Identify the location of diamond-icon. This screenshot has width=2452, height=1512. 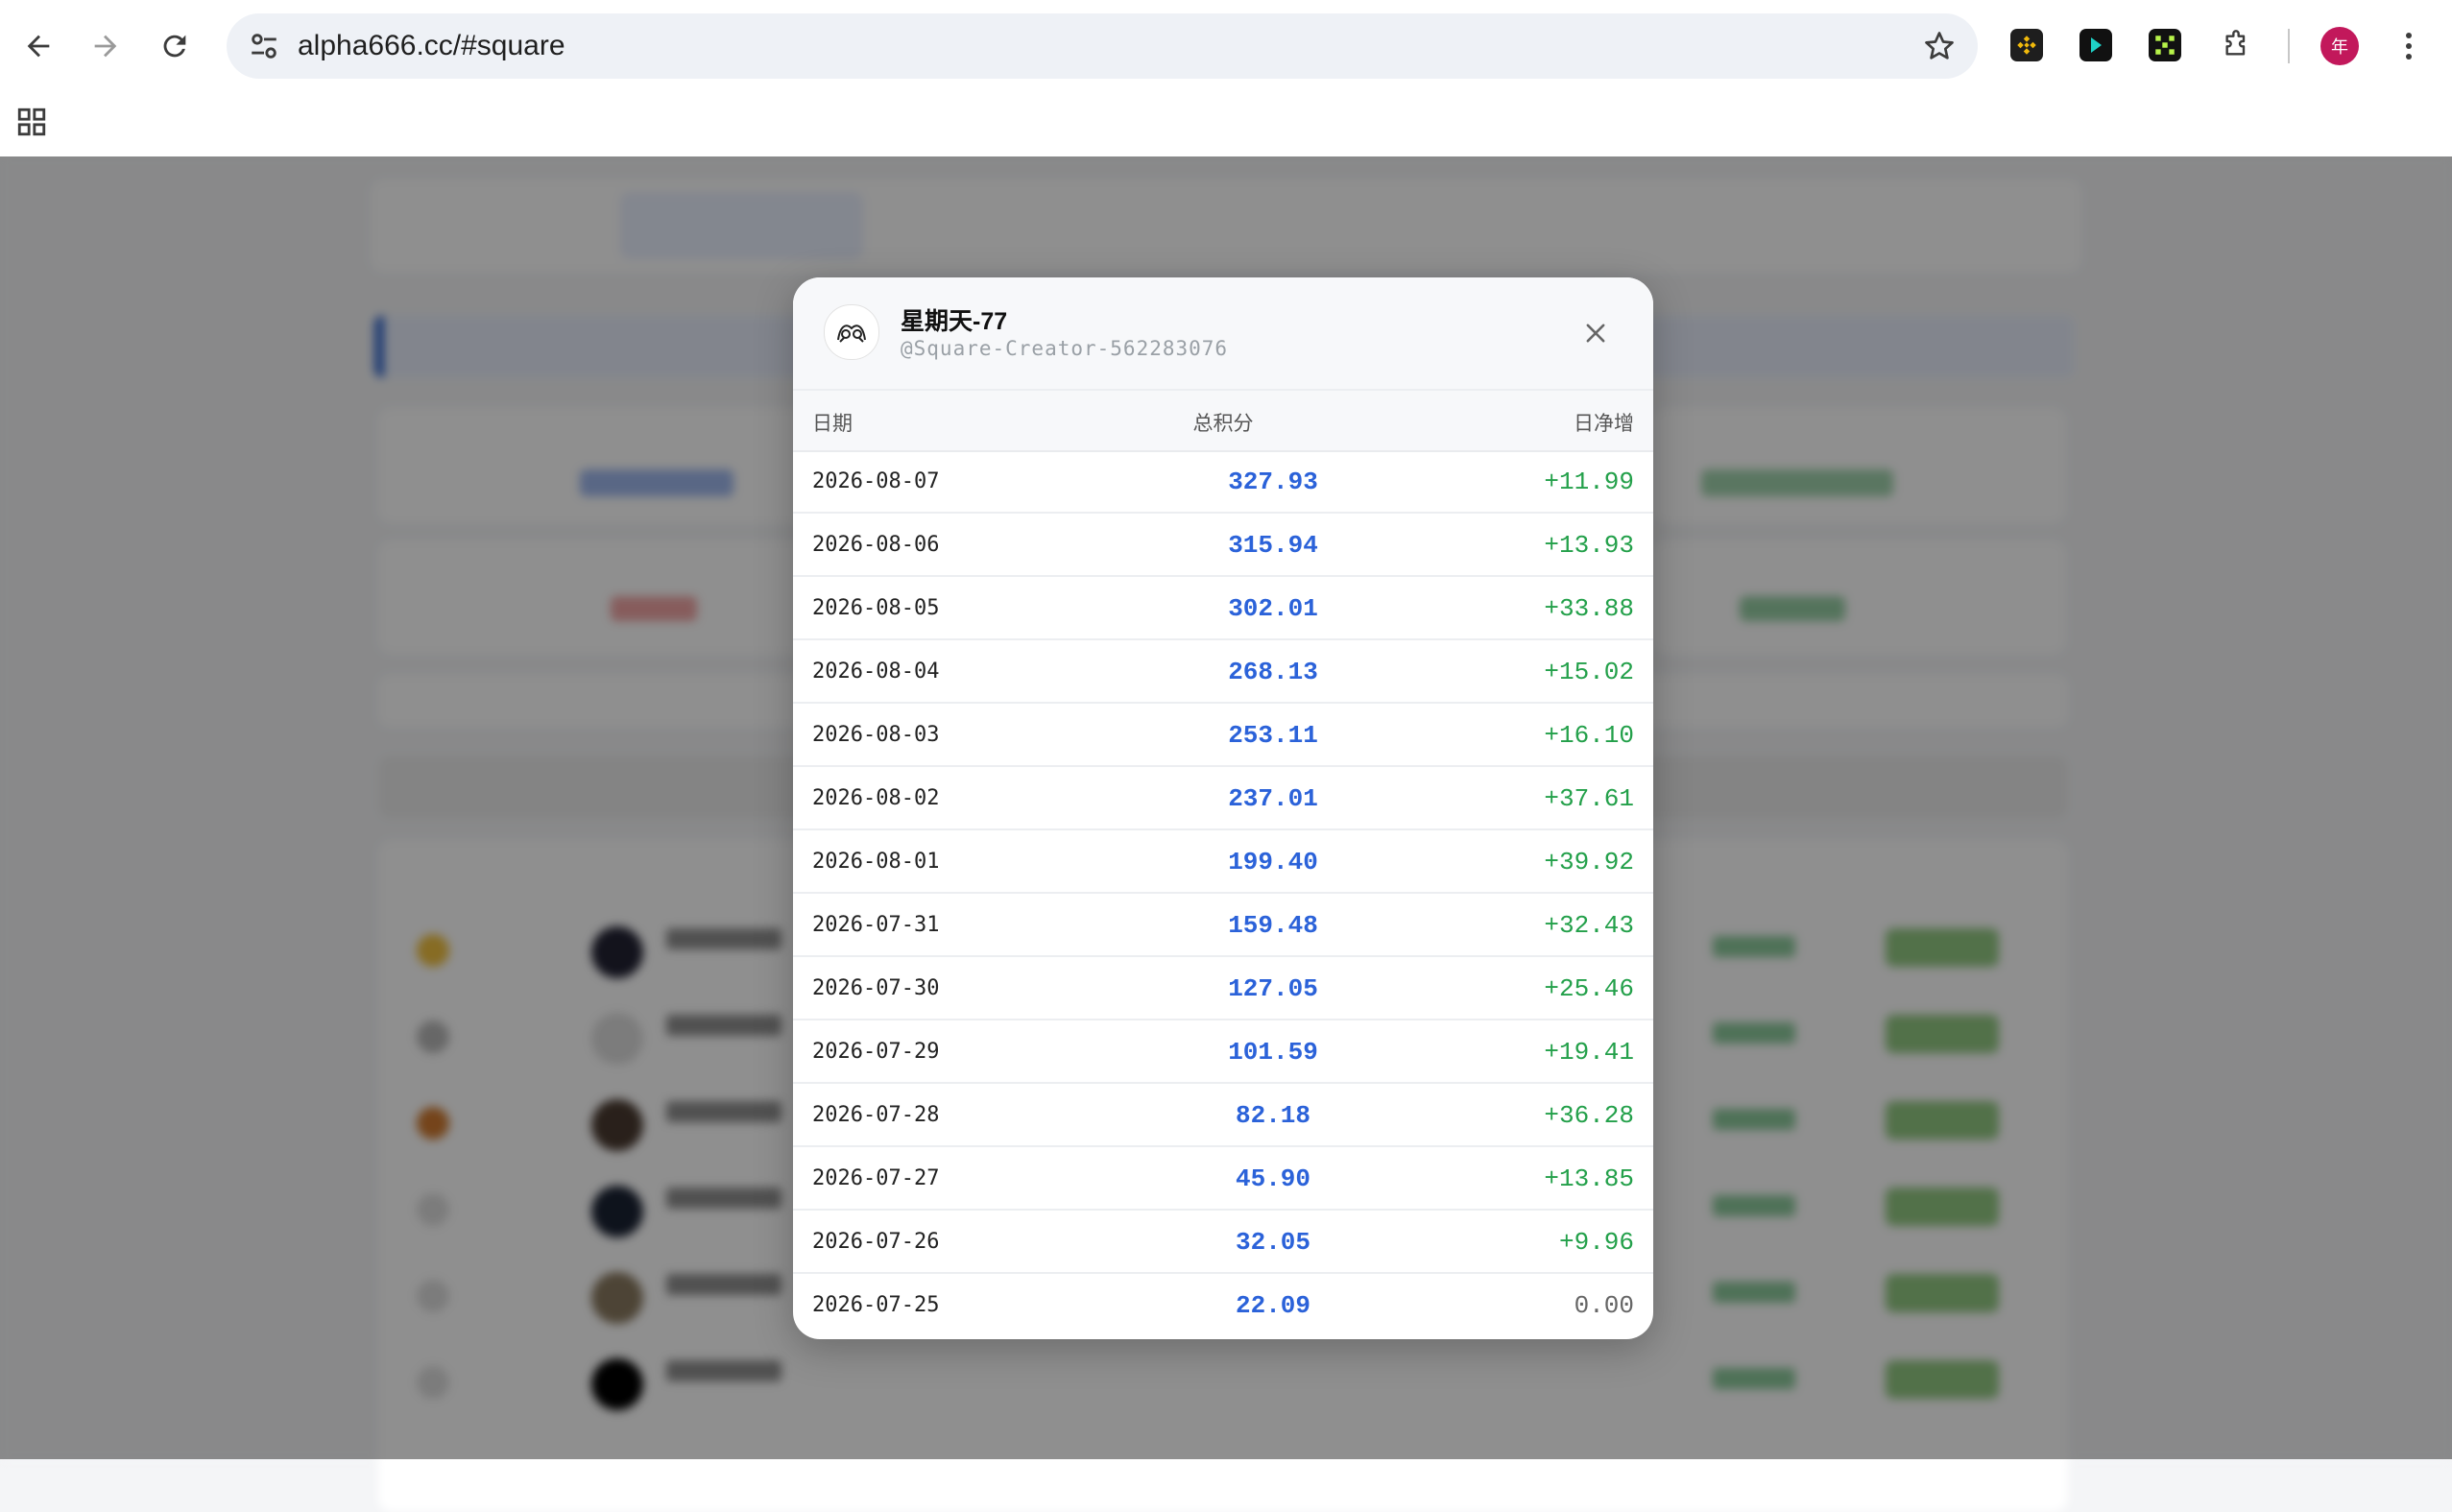
(2026, 45).